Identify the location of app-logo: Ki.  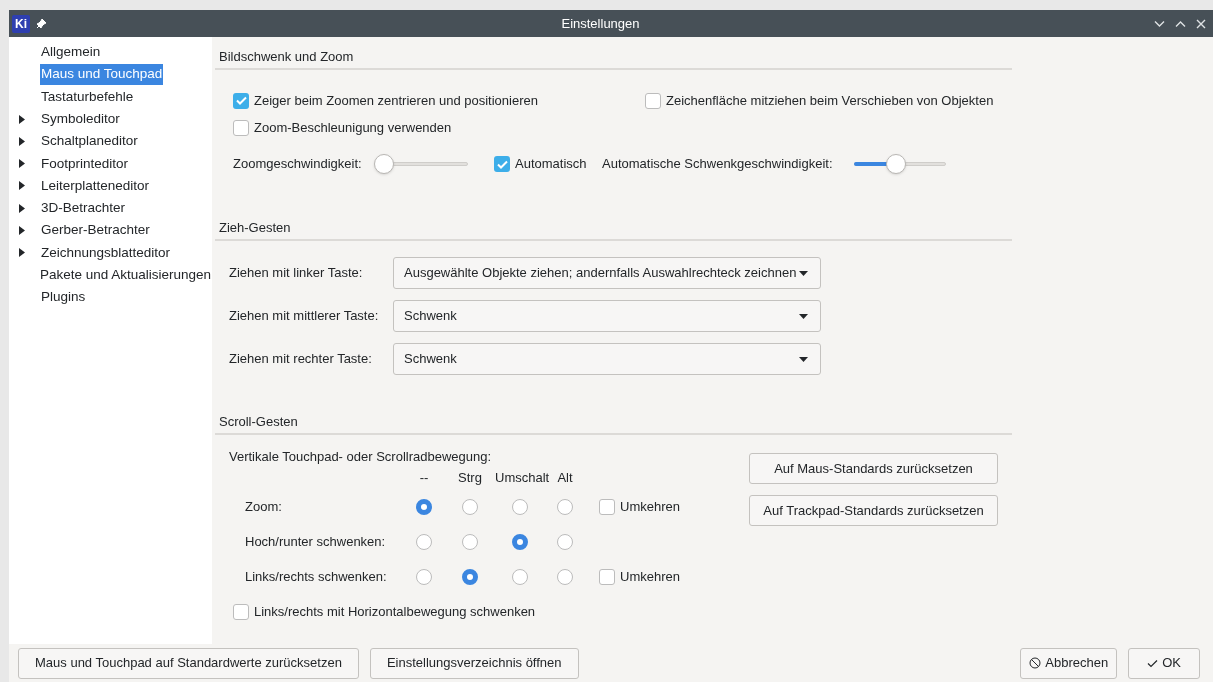
(21, 23).